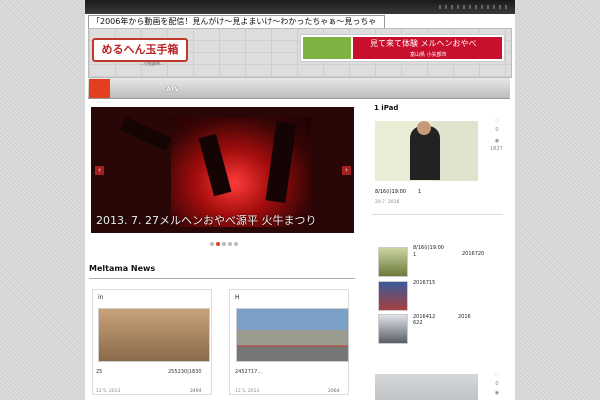 This screenshot has height=400, width=600. Describe the element at coordinates (236, 26) in the screenshot. I see `site-tagline: 「2006年から動画を配信！見んがけ〜見よまいけ〜わかったちゃぁ〜見っちゃぁ！」` at that location.